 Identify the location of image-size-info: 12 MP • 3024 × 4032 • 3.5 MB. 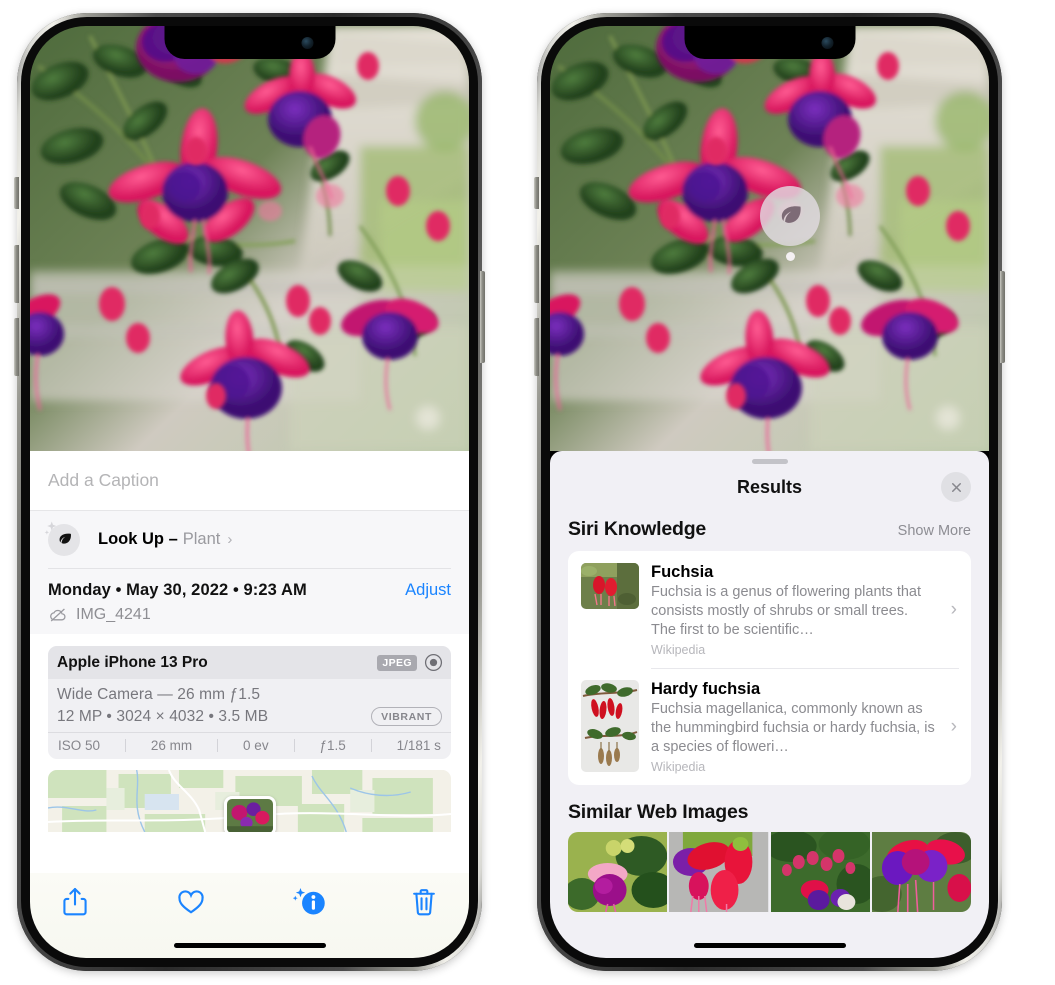
(163, 716).